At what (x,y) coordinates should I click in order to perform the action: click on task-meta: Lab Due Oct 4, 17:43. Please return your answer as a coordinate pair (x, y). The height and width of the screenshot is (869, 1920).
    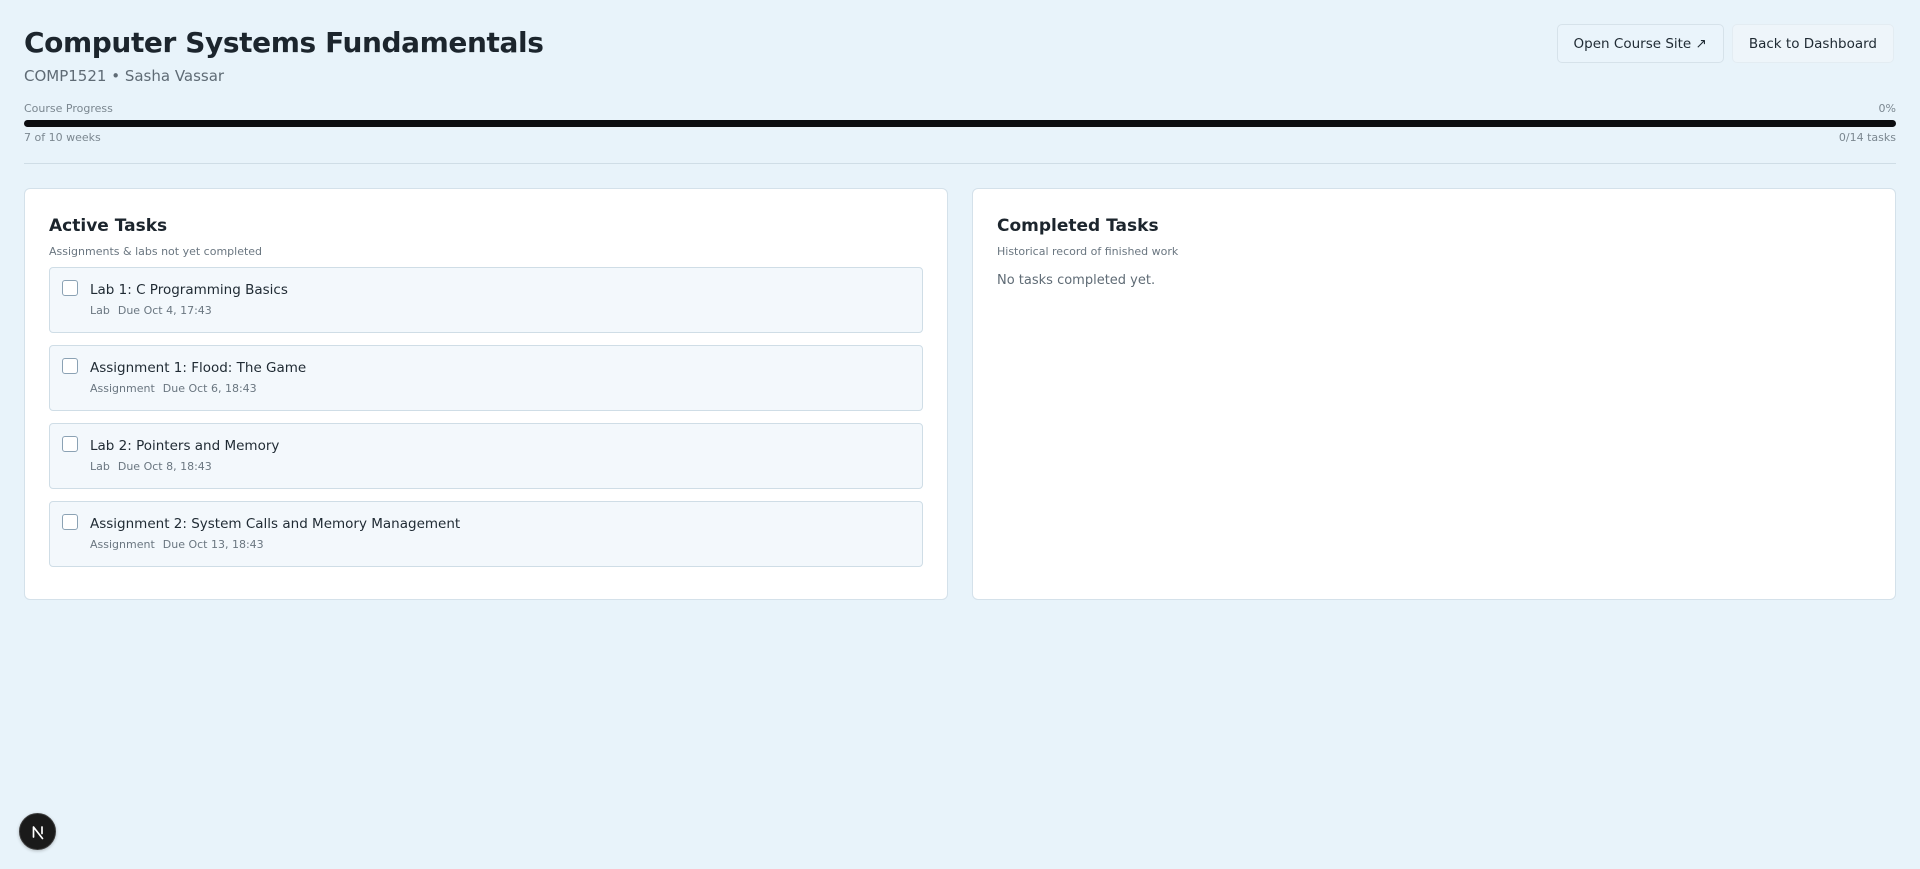
    Looking at the image, I should click on (189, 311).